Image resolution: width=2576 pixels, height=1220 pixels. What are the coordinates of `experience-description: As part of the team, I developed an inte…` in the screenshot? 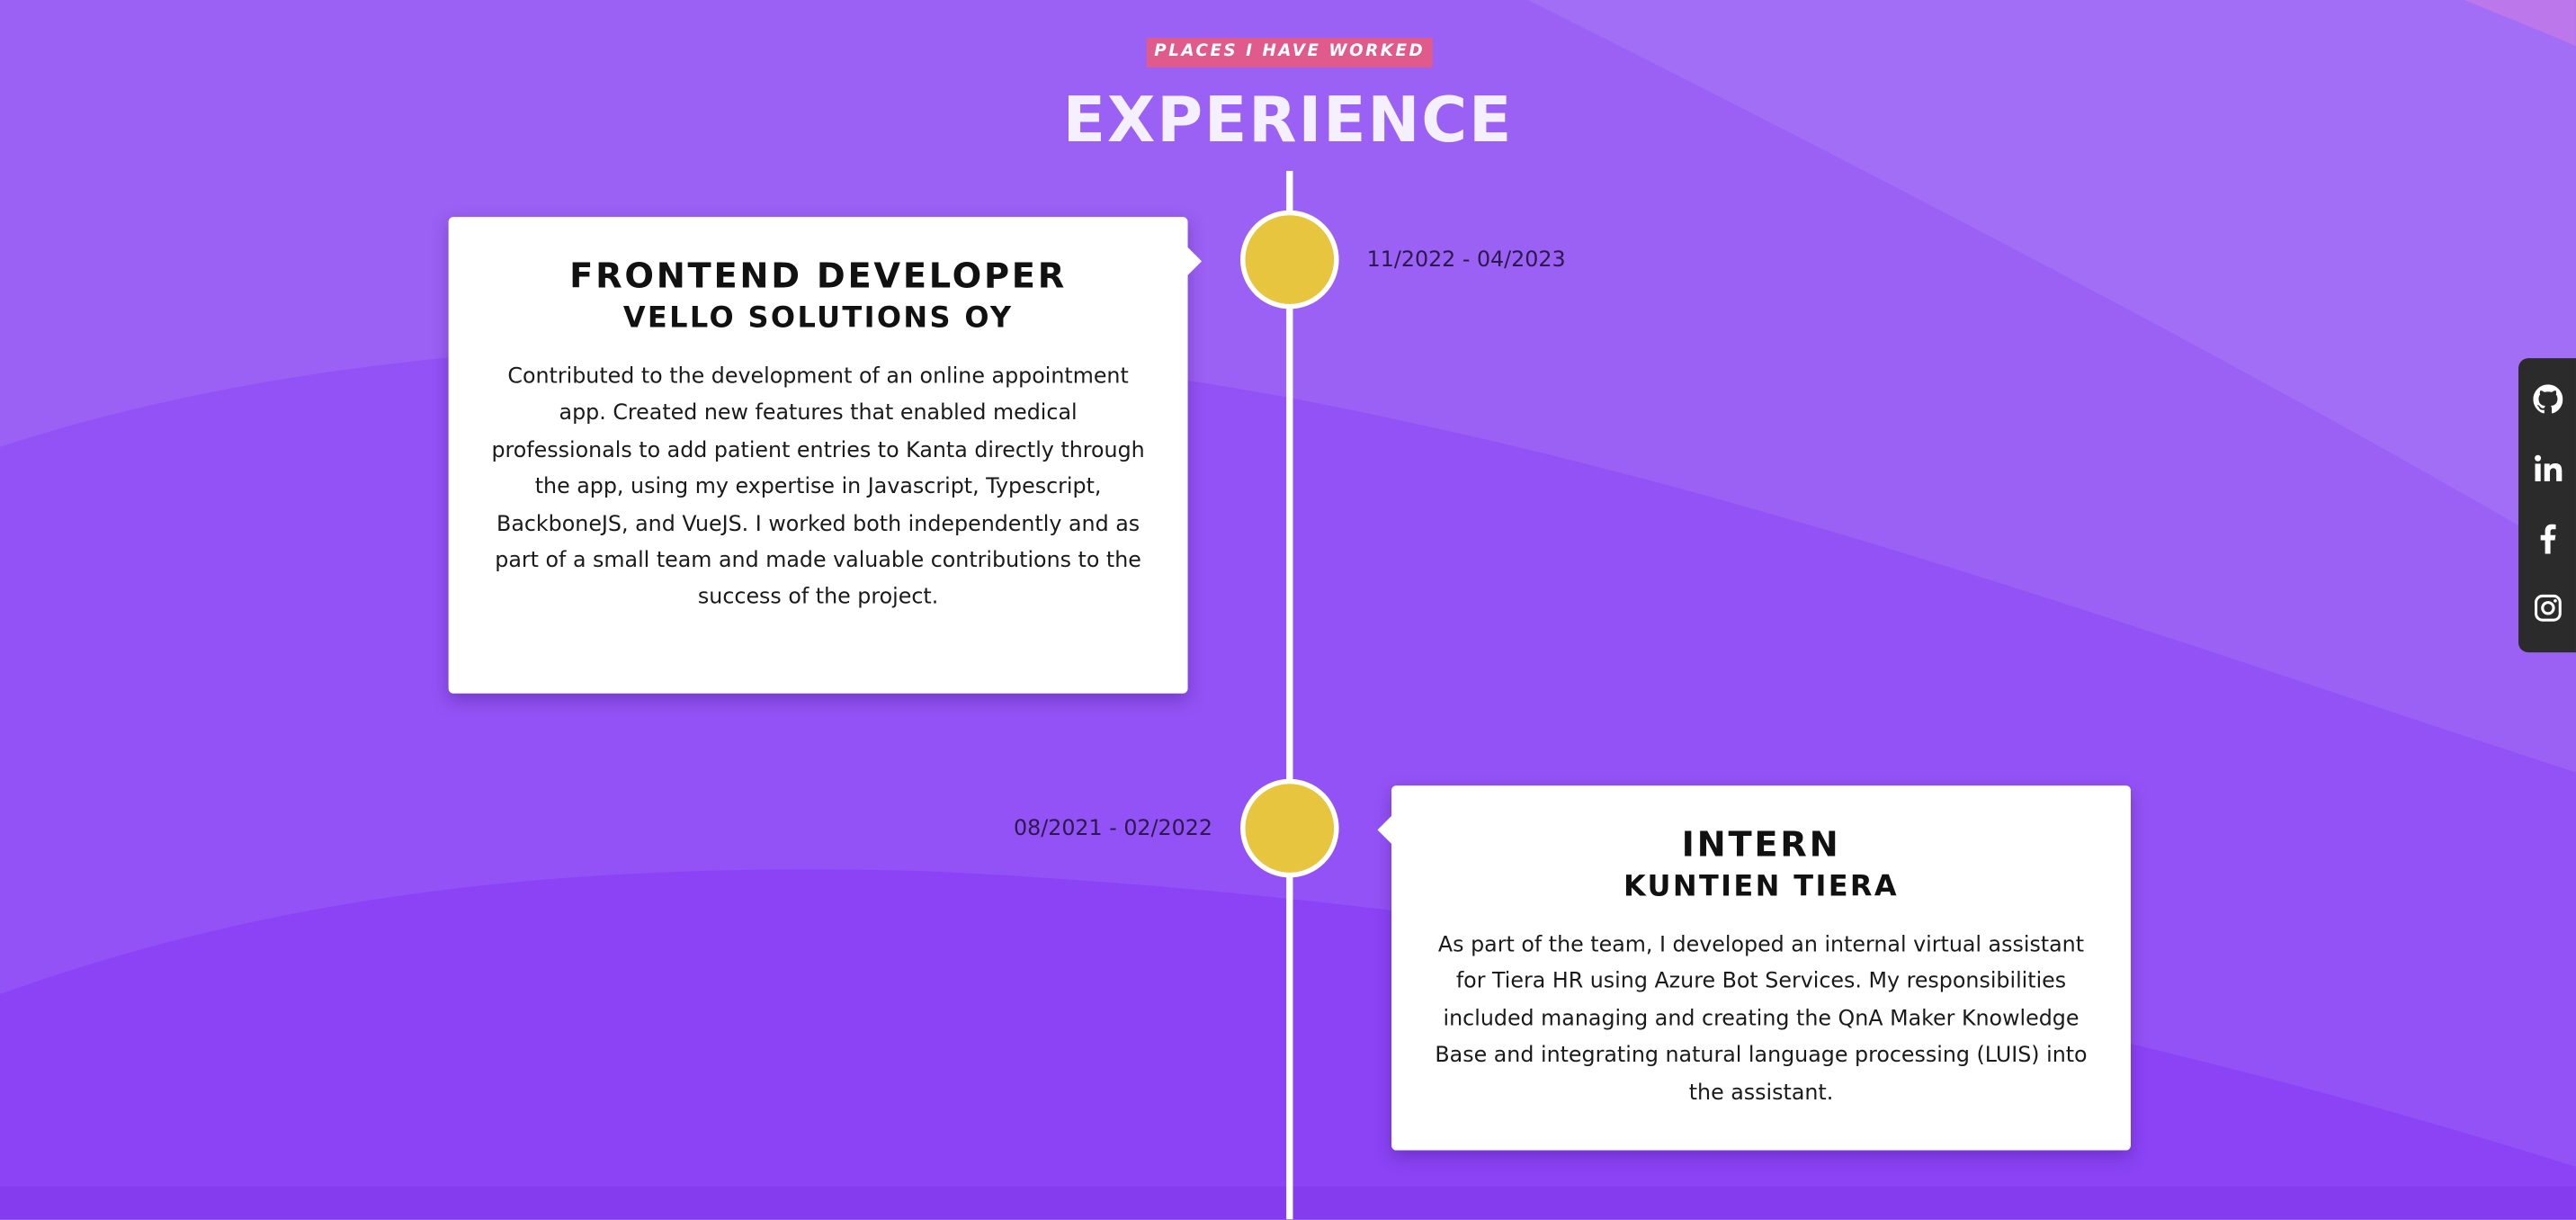 It's located at (1761, 1019).